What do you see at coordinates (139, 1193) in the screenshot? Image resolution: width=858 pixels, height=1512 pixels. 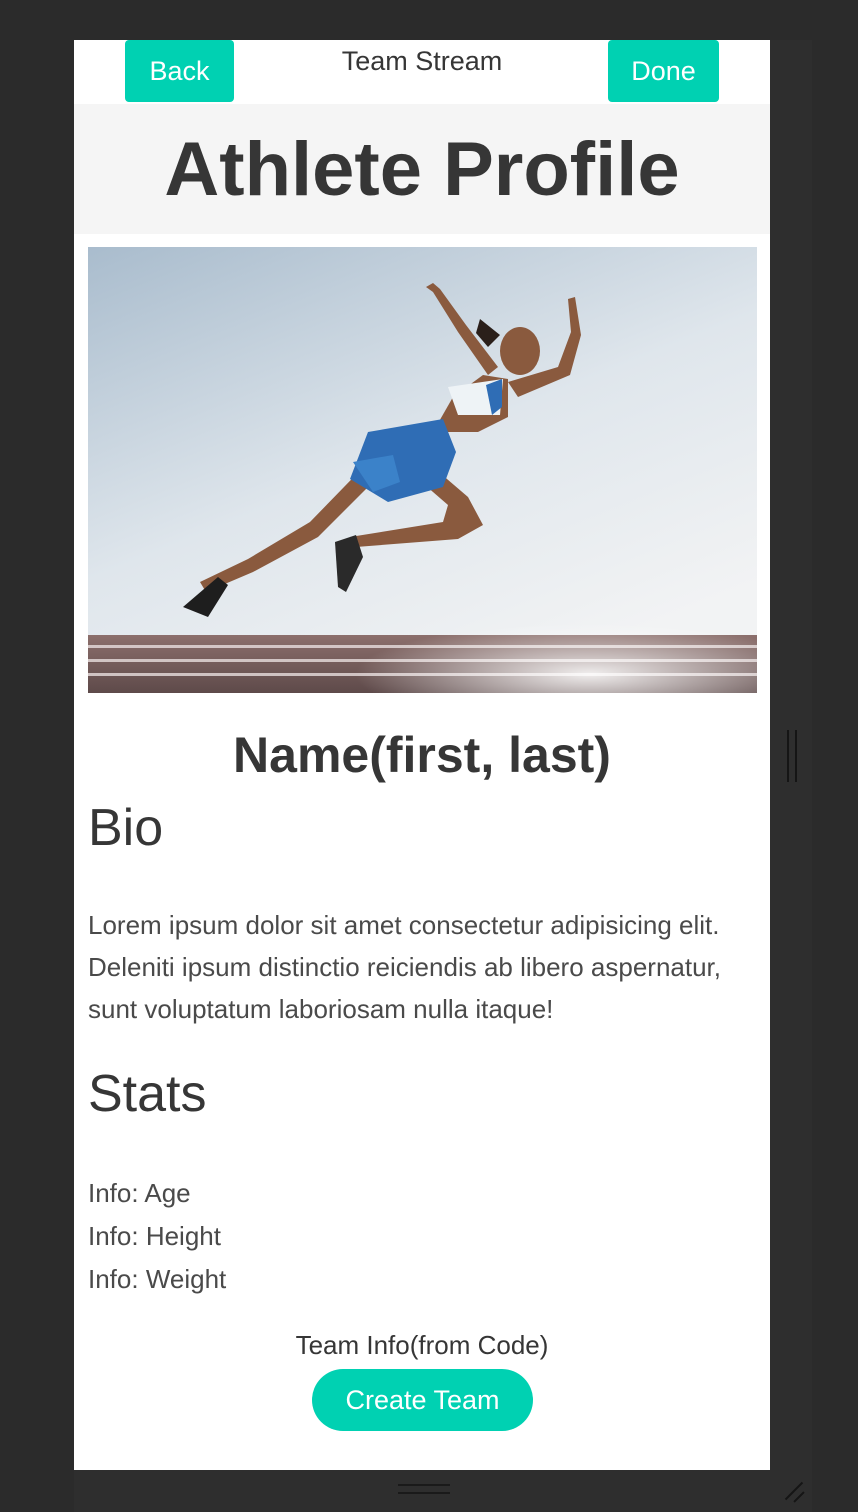 I see `stat-age: Info: Age` at bounding box center [139, 1193].